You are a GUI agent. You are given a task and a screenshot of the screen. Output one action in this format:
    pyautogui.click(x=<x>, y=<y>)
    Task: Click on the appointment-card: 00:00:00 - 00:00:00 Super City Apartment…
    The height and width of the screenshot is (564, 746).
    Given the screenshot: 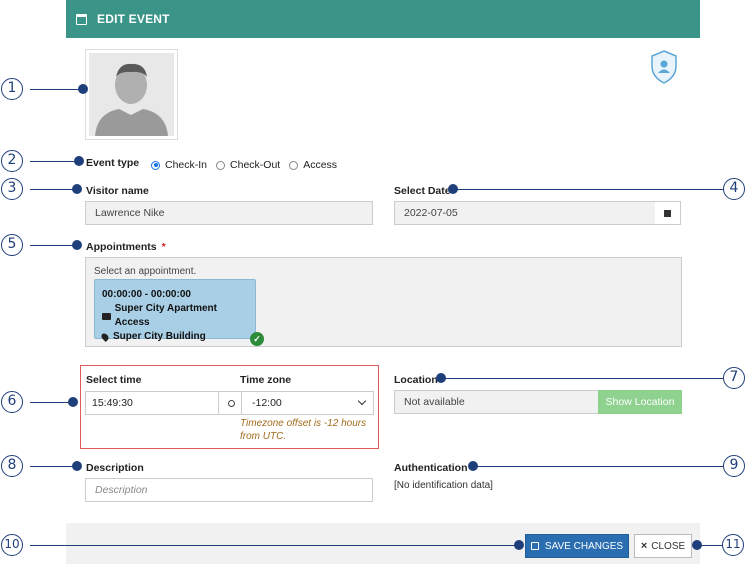 What is the action you would take?
    pyautogui.click(x=175, y=310)
    